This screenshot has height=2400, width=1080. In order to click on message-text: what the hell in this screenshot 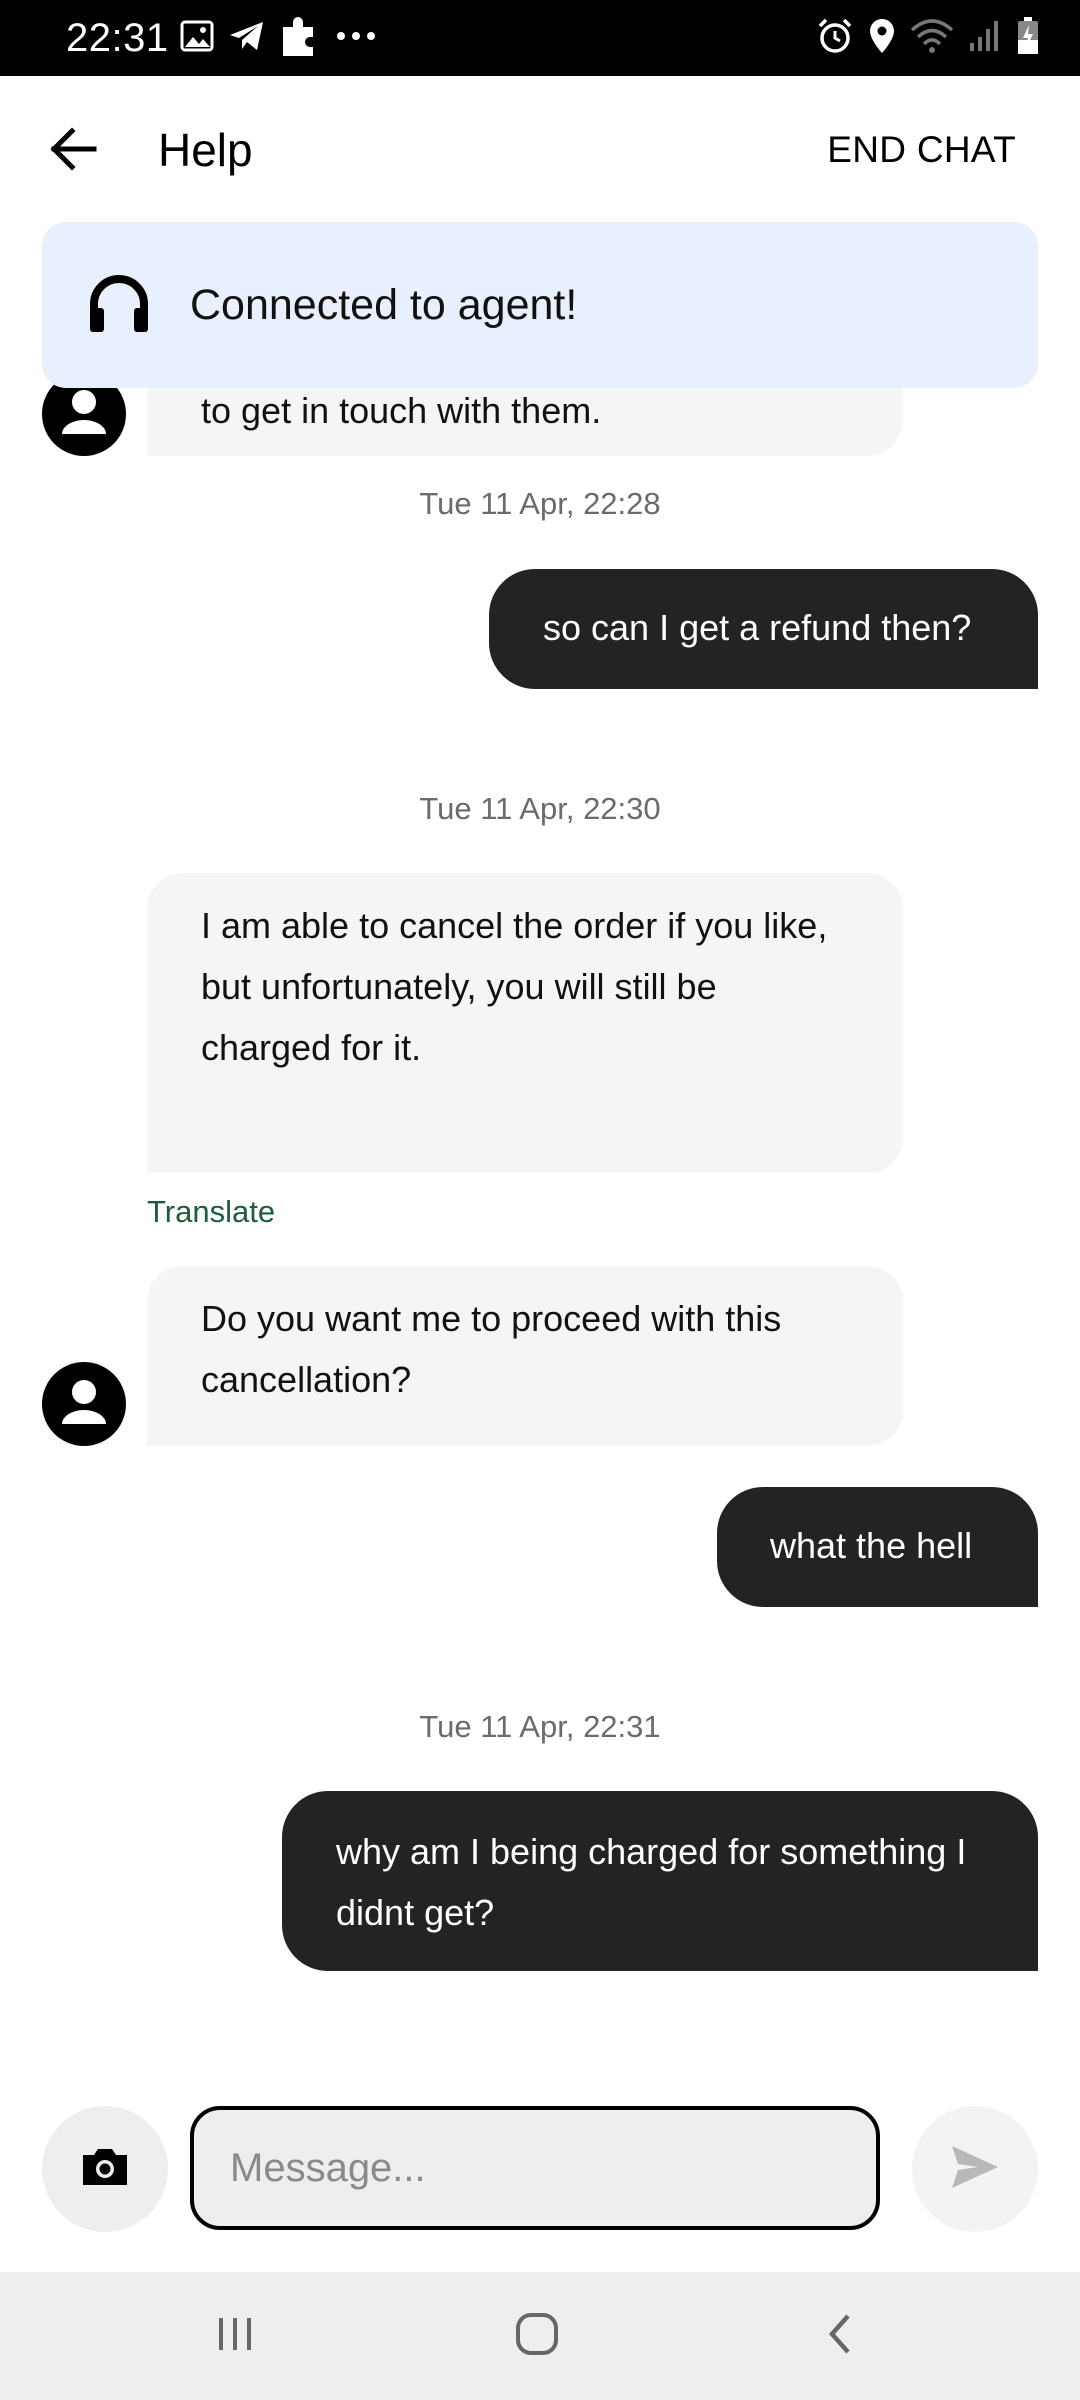, I will do `click(871, 1545)`.